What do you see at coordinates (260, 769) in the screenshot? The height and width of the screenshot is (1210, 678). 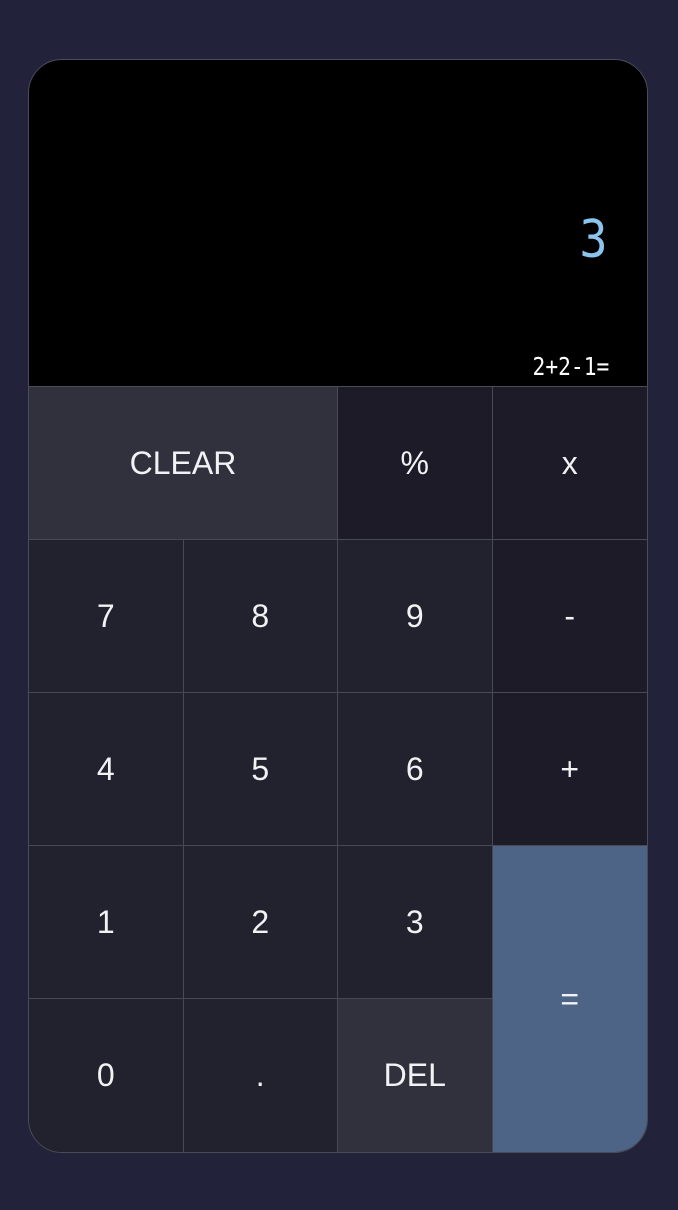 I see `digit-5-button: 5` at bounding box center [260, 769].